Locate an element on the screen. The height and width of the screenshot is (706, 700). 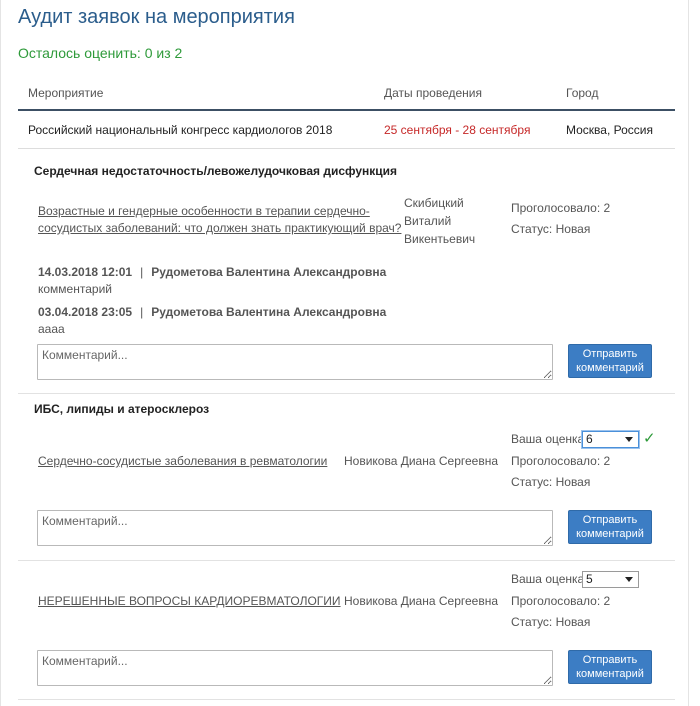
table-header-divider is located at coordinates (346, 110).